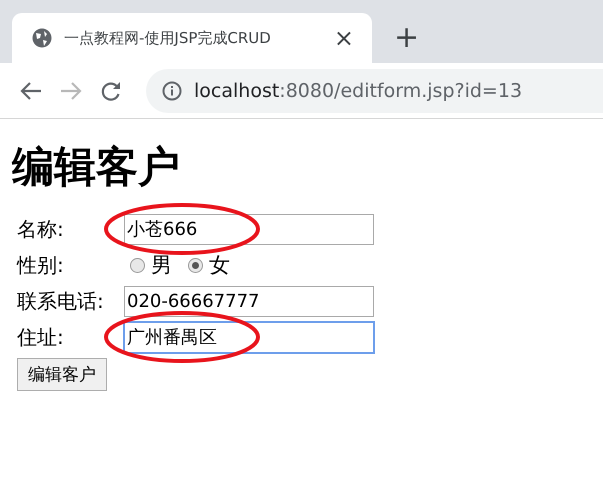 The width and height of the screenshot is (603, 485). I want to click on text-field: 广州番禺区, so click(249, 337).